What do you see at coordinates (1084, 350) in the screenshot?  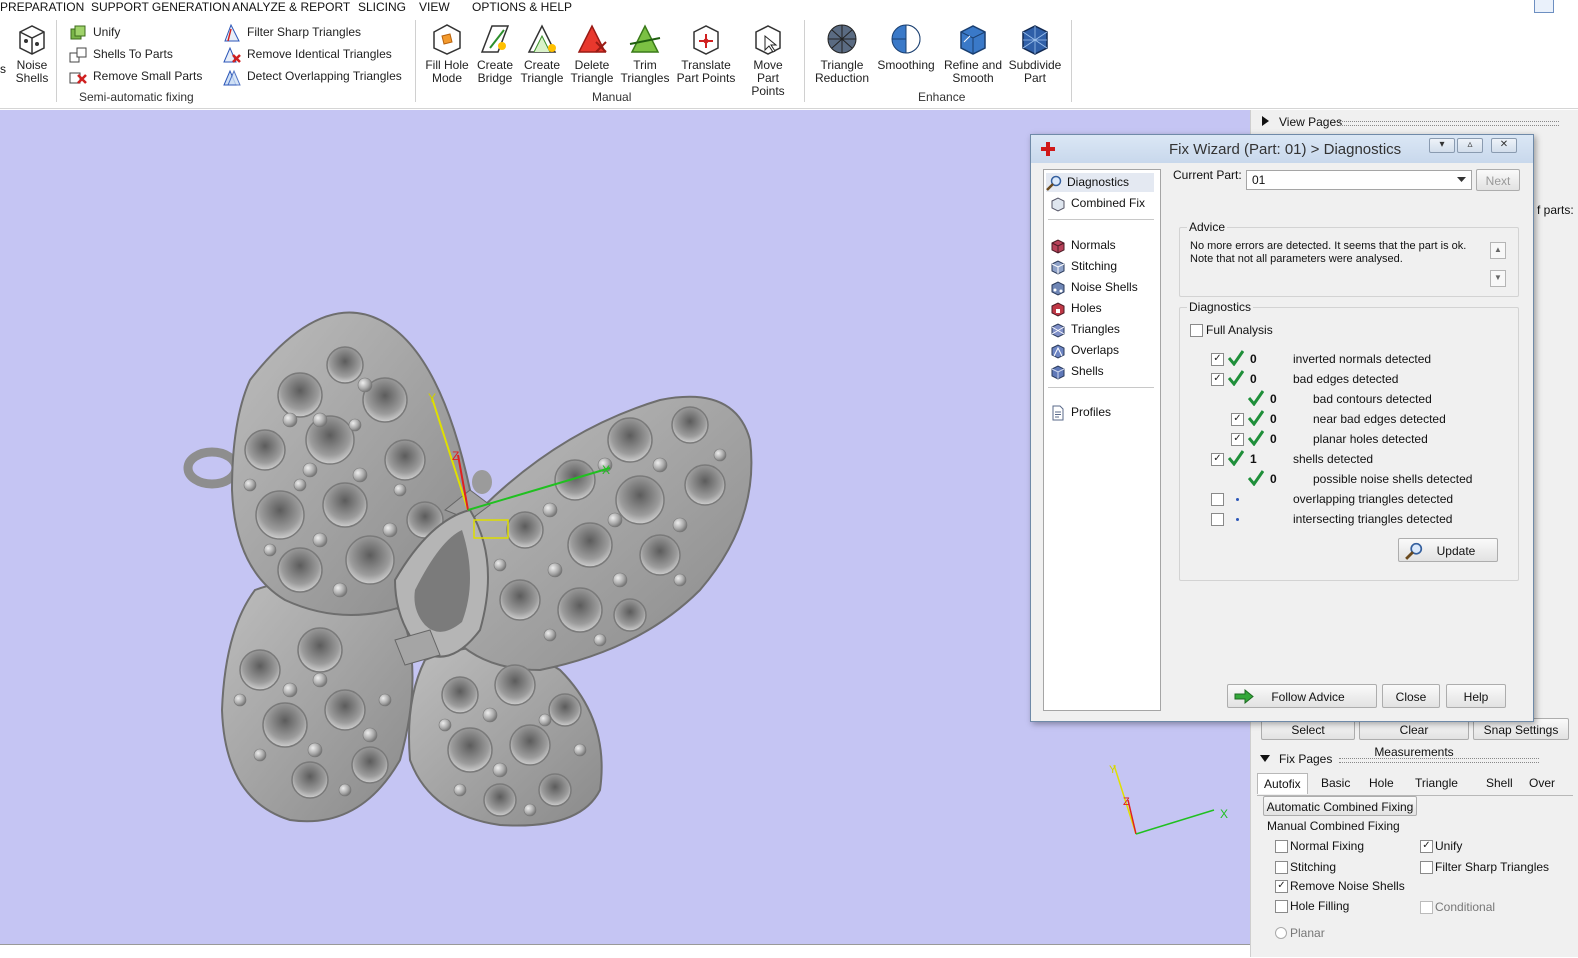 I see `nav-item-overlaps: Overlaps` at bounding box center [1084, 350].